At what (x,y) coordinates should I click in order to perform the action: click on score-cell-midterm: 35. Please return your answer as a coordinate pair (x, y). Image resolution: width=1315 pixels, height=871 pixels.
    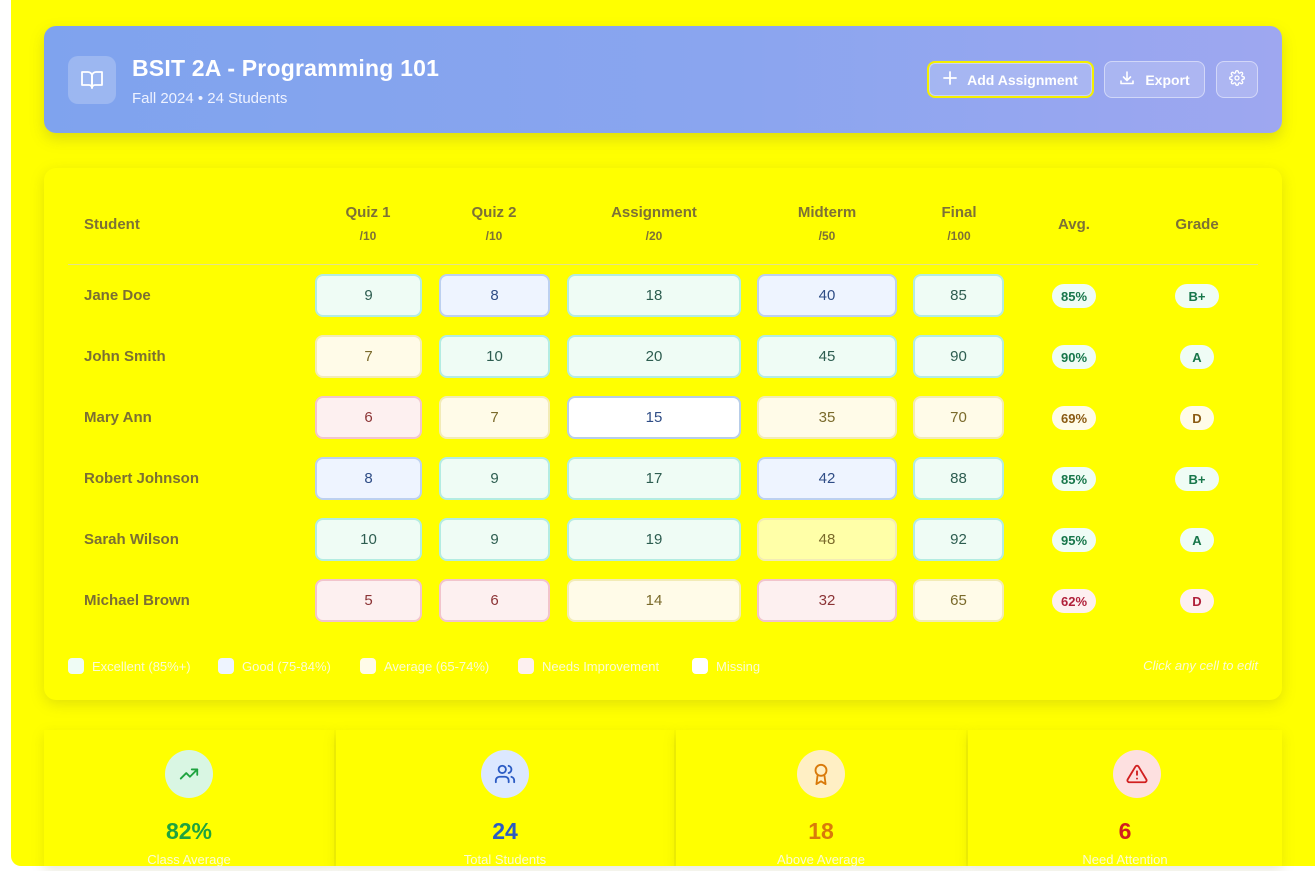
    Looking at the image, I should click on (827, 417).